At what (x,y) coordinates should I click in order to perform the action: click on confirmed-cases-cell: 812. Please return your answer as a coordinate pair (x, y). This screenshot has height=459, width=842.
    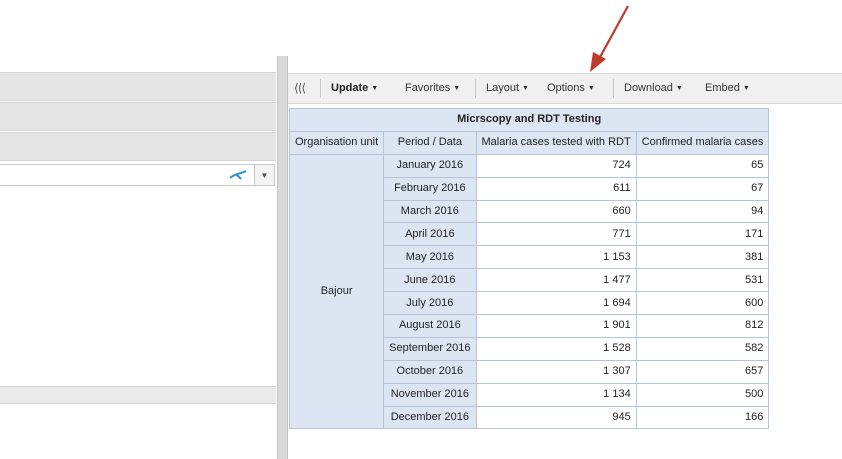
    Looking at the image, I should click on (702, 326).